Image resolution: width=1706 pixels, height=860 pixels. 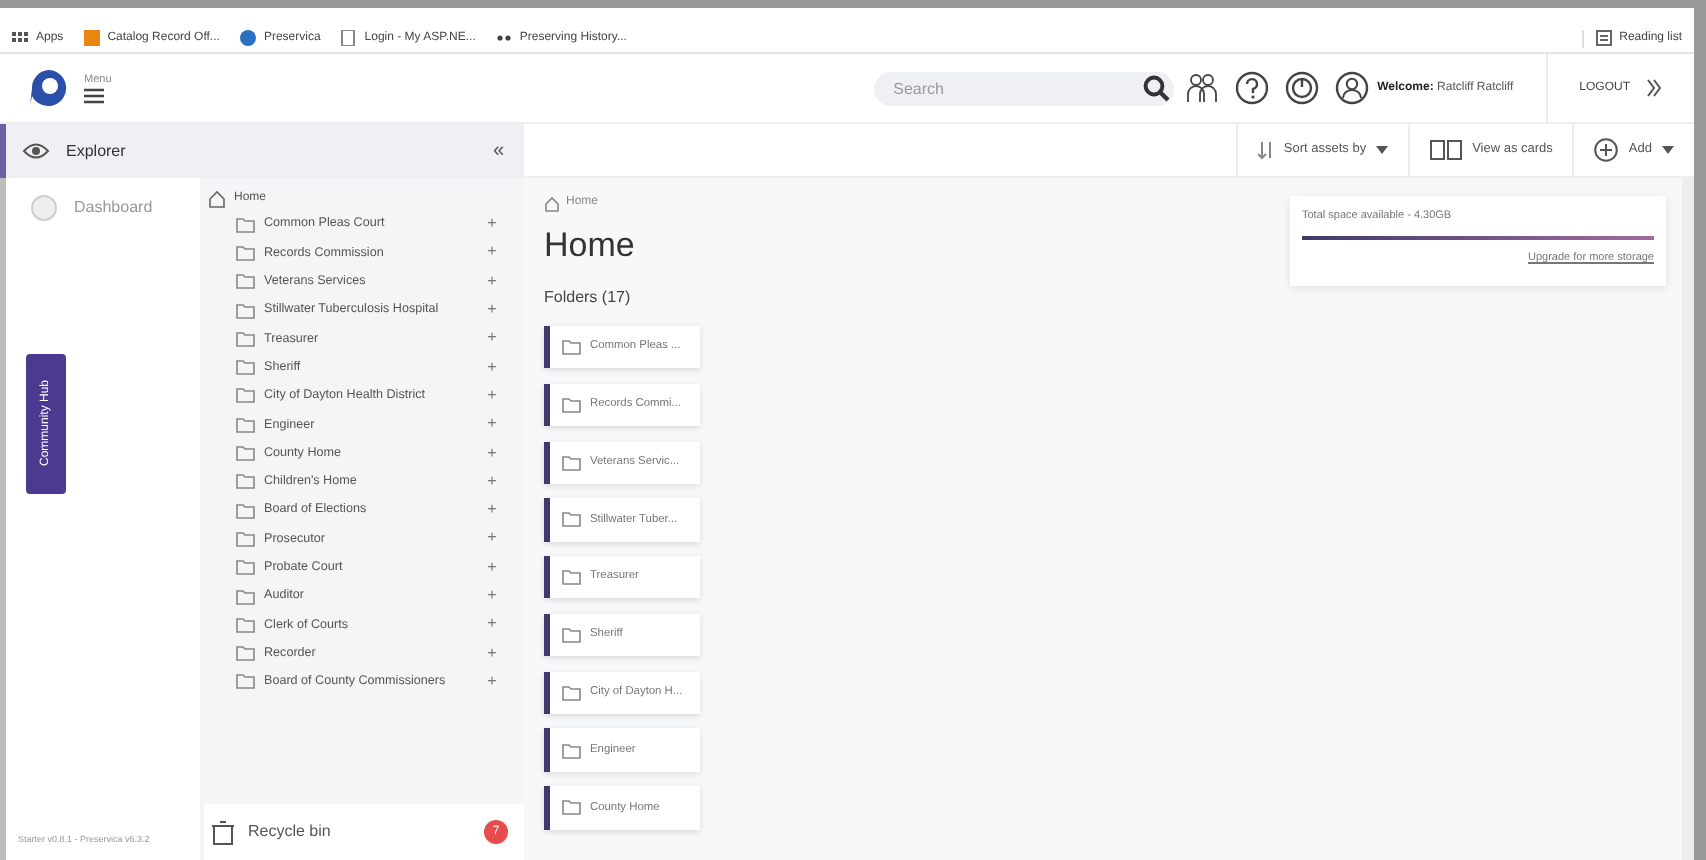 I want to click on page-title: Home, so click(x=590, y=245).